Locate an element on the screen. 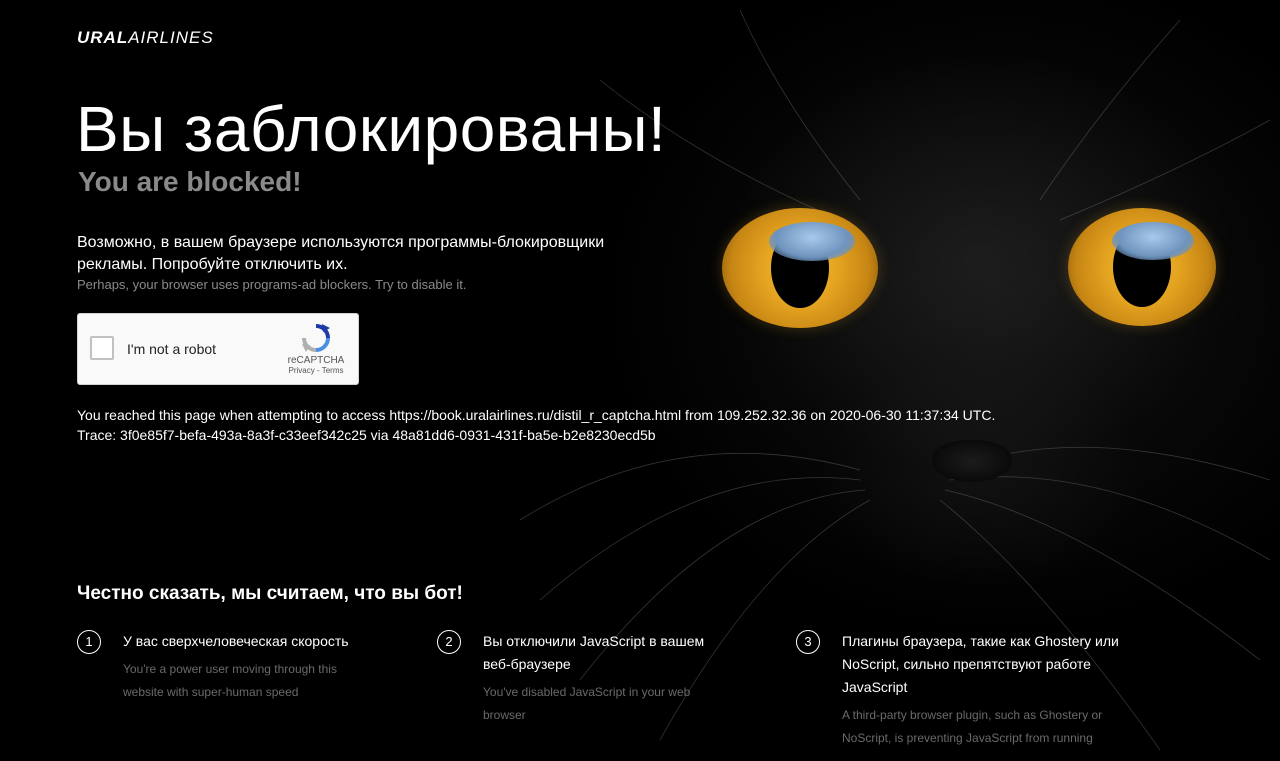 Image resolution: width=1280 pixels, height=761 pixels. recaptcha-checkbox is located at coordinates (102, 348).